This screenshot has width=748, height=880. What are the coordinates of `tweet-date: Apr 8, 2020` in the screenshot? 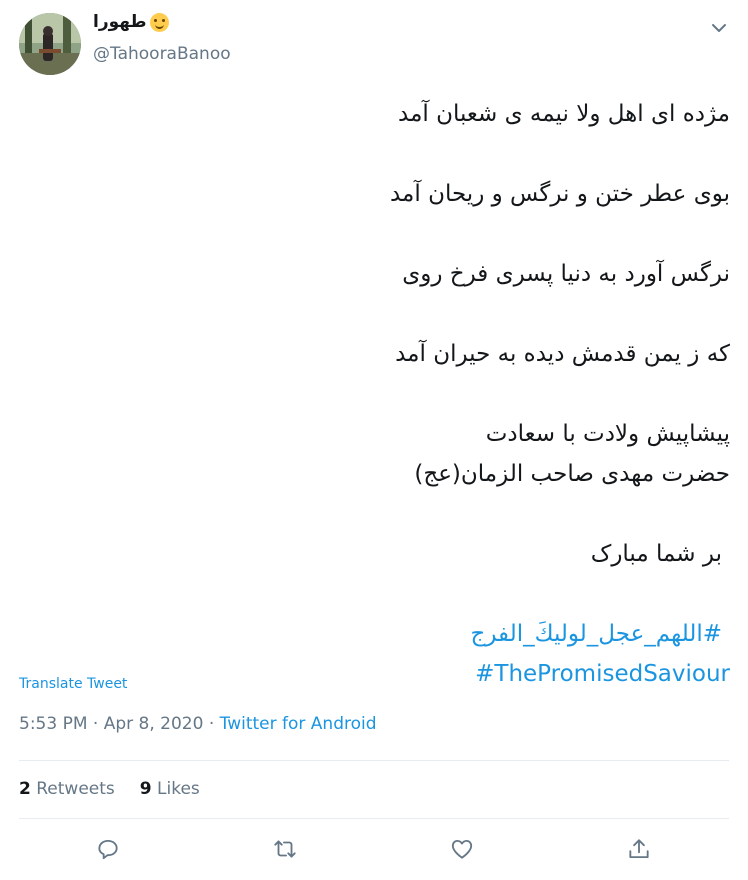 It's located at (154, 724).